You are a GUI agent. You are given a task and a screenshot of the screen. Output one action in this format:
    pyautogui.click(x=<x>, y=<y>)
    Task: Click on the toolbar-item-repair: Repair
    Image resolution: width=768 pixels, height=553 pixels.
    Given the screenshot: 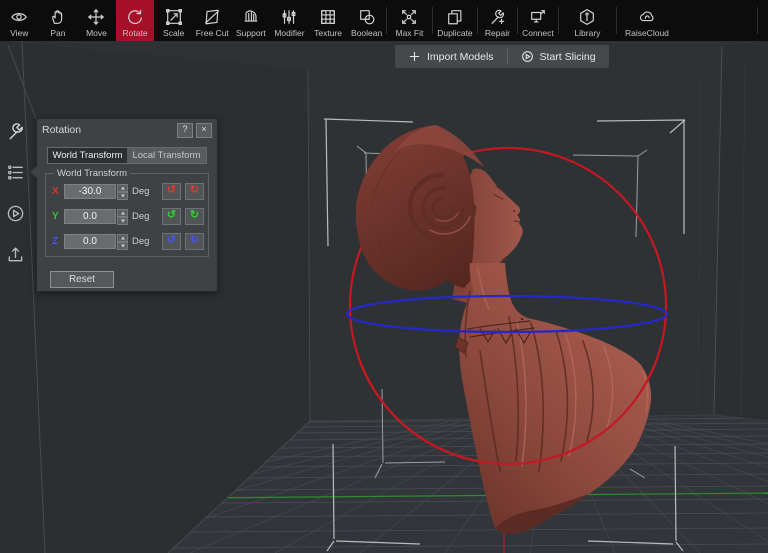 What is the action you would take?
    pyautogui.click(x=497, y=20)
    